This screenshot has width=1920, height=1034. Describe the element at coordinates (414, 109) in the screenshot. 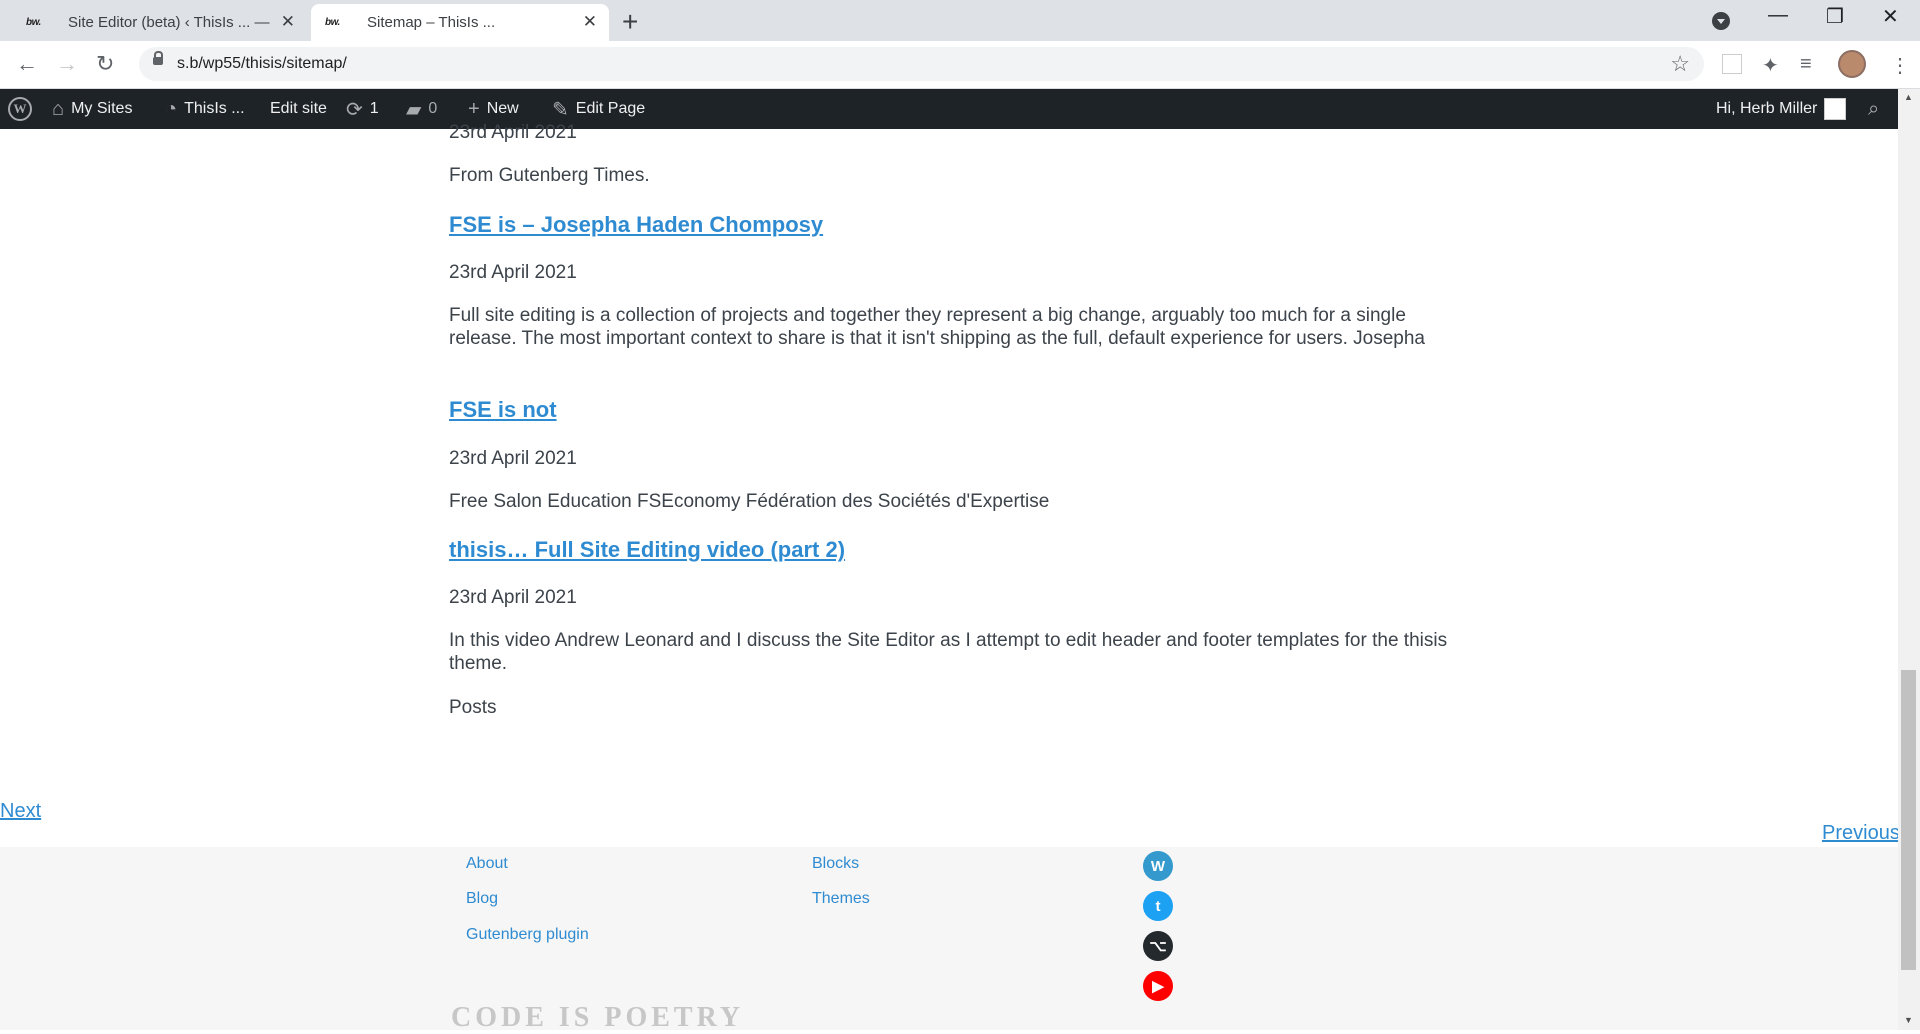

I see `comments-icon: ▰` at that location.